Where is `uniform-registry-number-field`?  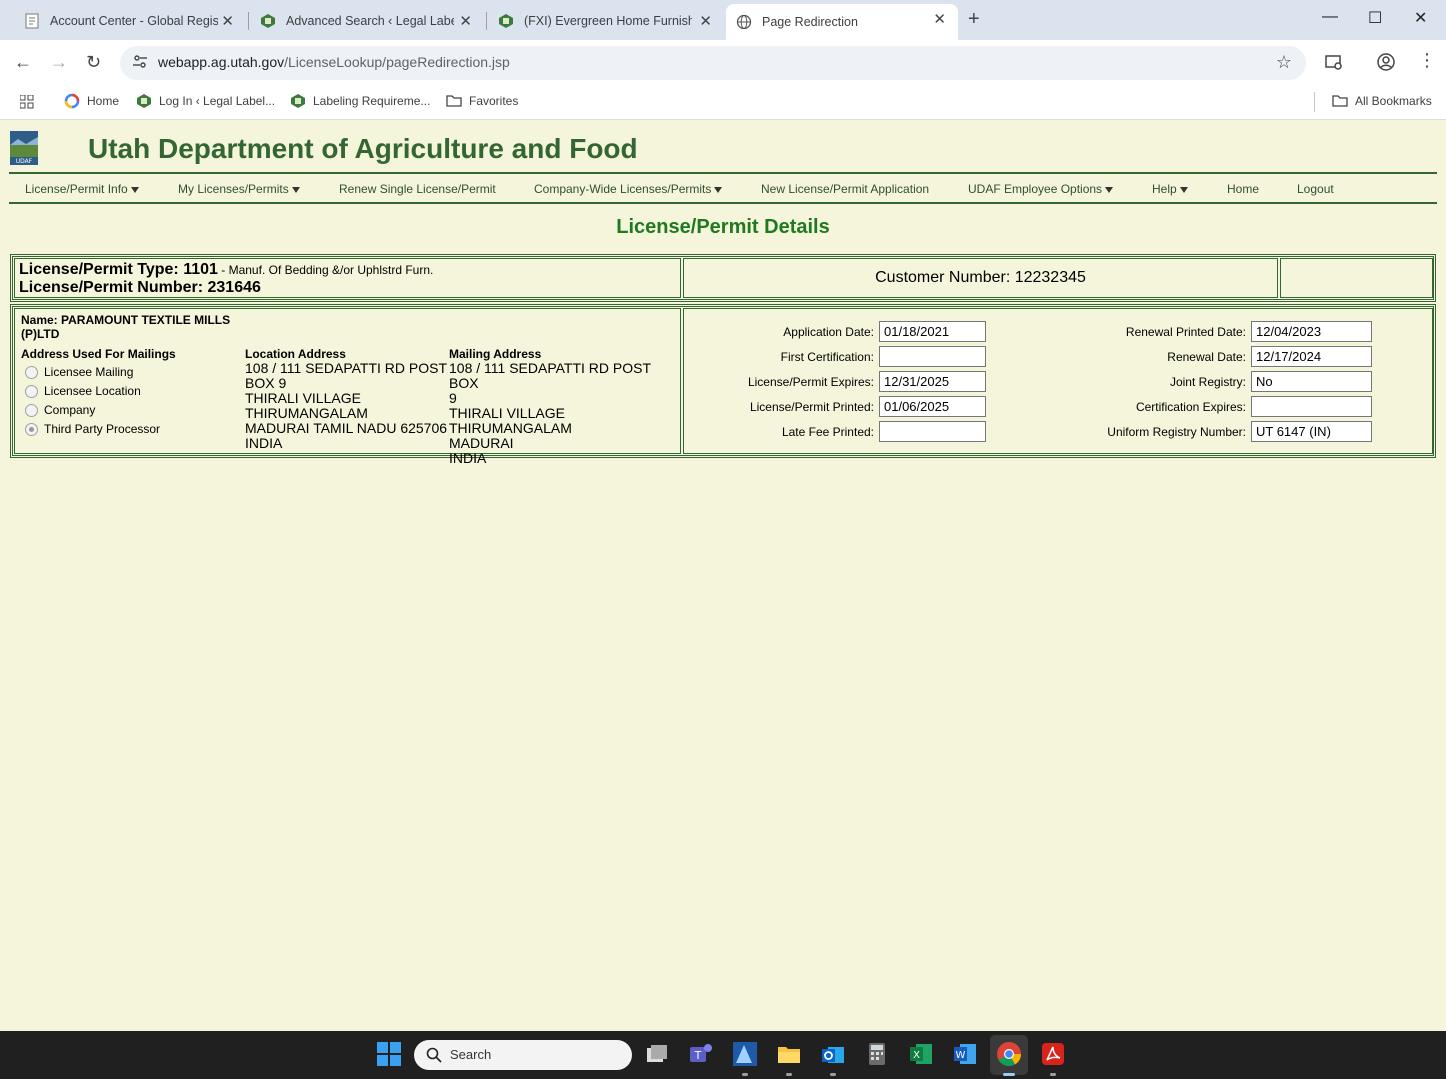 uniform-registry-number-field is located at coordinates (1311, 431).